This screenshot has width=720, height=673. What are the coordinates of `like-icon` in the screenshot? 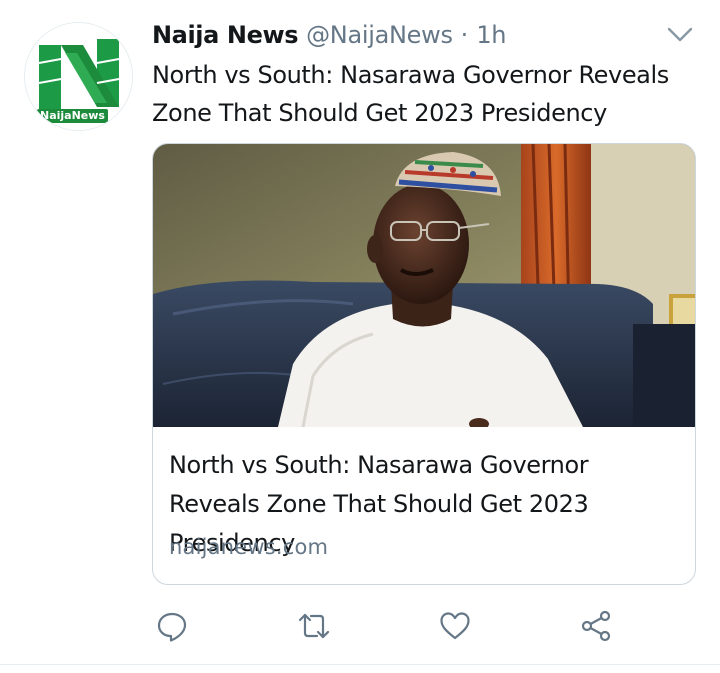 It's located at (455, 626).